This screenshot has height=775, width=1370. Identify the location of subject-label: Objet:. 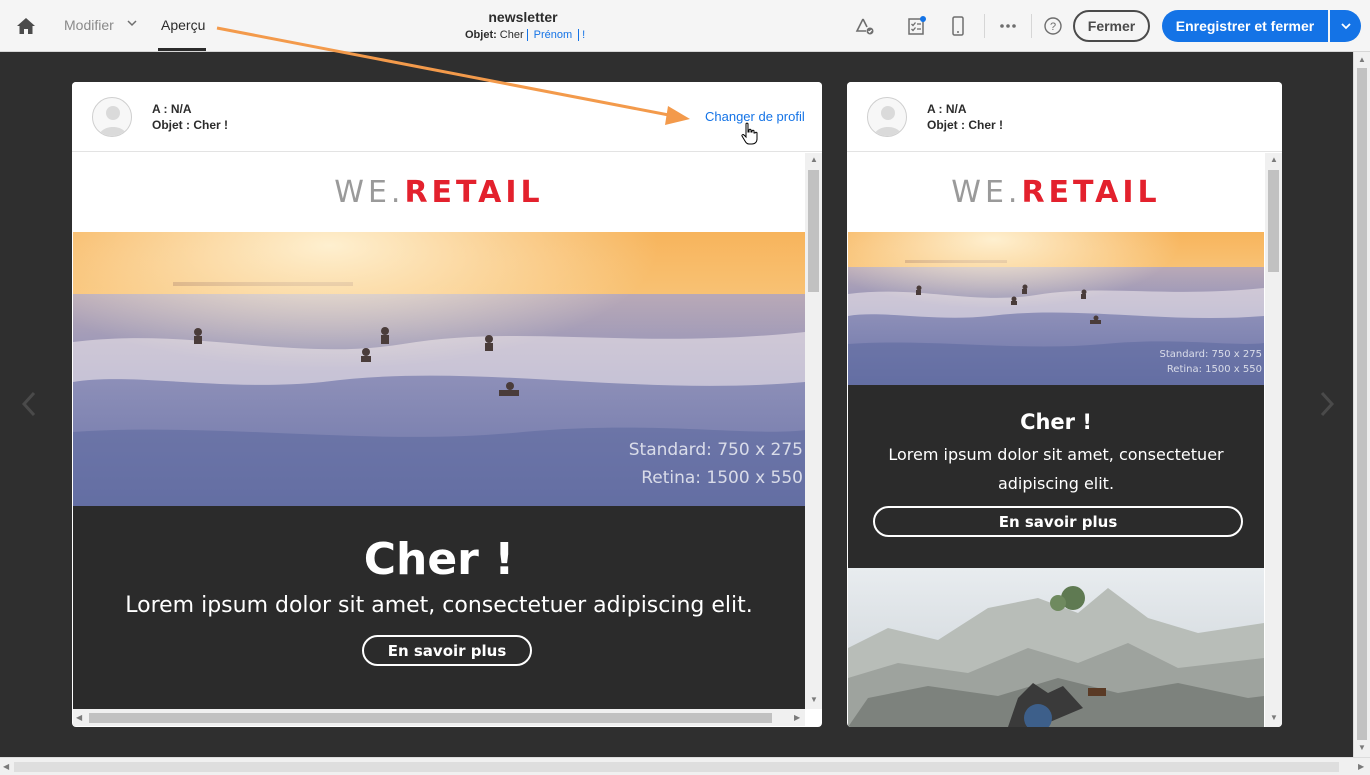
(481, 35).